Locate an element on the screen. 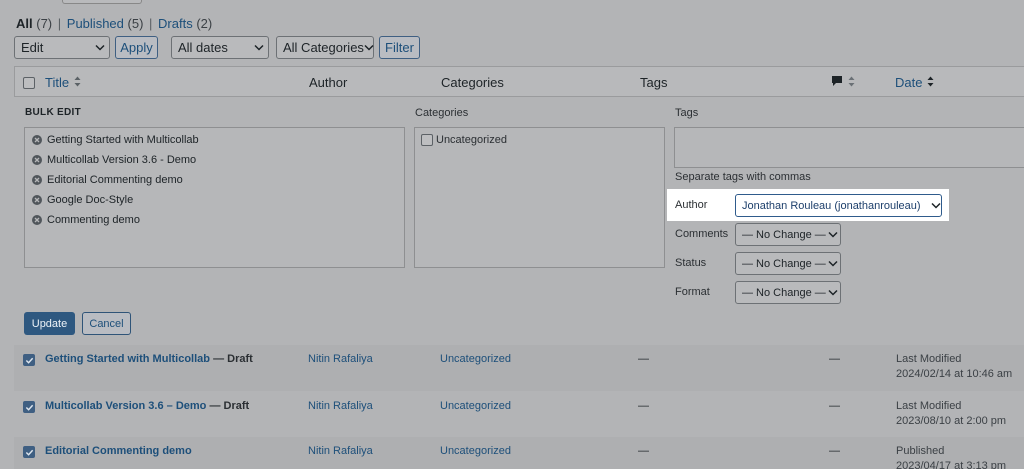  filter-drafts-count: (2) is located at coordinates (204, 23).